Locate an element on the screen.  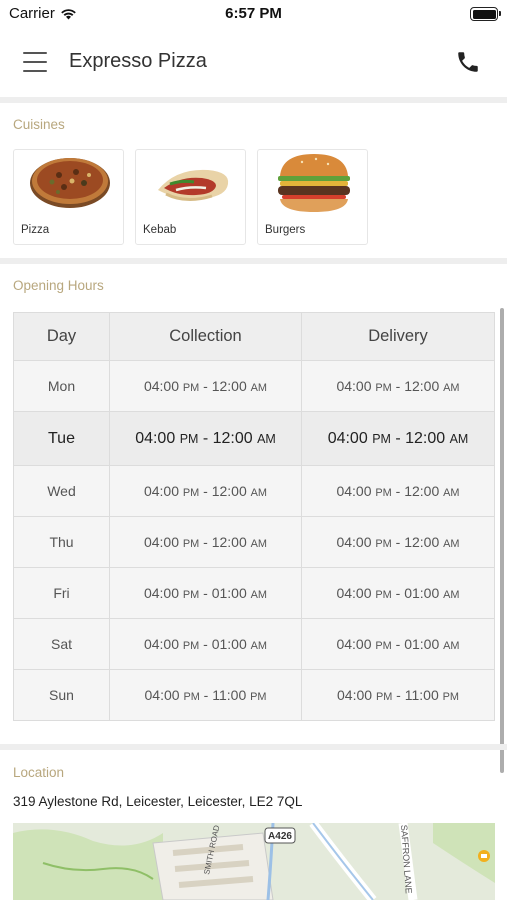
hours-cell-day: Sat is located at coordinates (61, 644).